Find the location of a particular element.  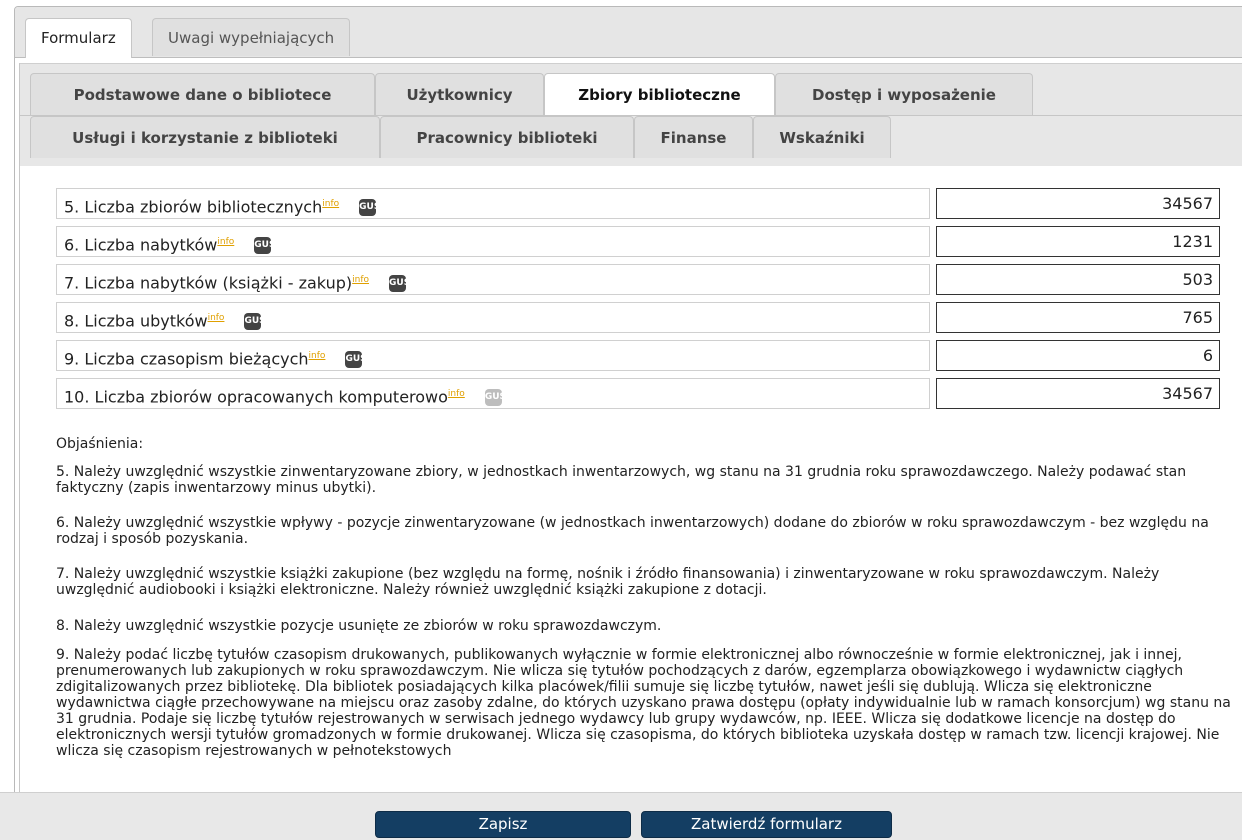

tab-zbiory-biblioteczne: Zbiory biblioteczne is located at coordinates (659, 94).